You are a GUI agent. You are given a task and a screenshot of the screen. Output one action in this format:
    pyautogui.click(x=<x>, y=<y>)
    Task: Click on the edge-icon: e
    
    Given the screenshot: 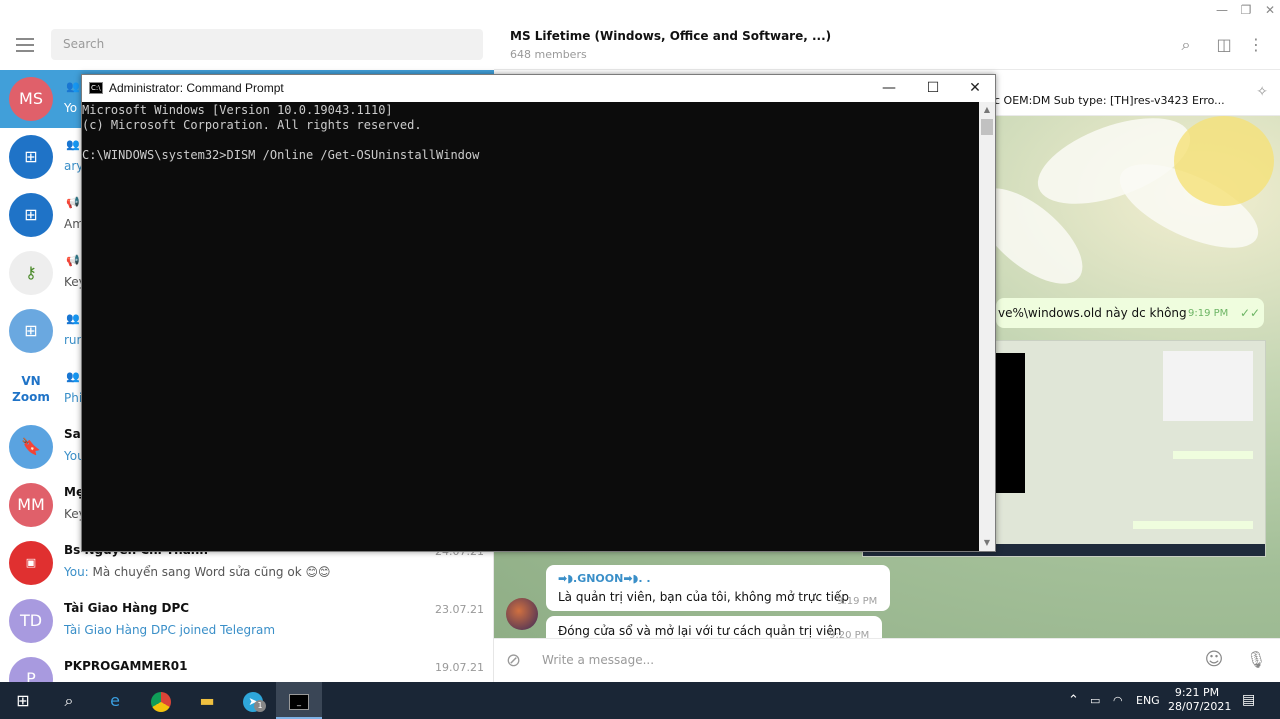 What is the action you would take?
    pyautogui.click(x=115, y=700)
    